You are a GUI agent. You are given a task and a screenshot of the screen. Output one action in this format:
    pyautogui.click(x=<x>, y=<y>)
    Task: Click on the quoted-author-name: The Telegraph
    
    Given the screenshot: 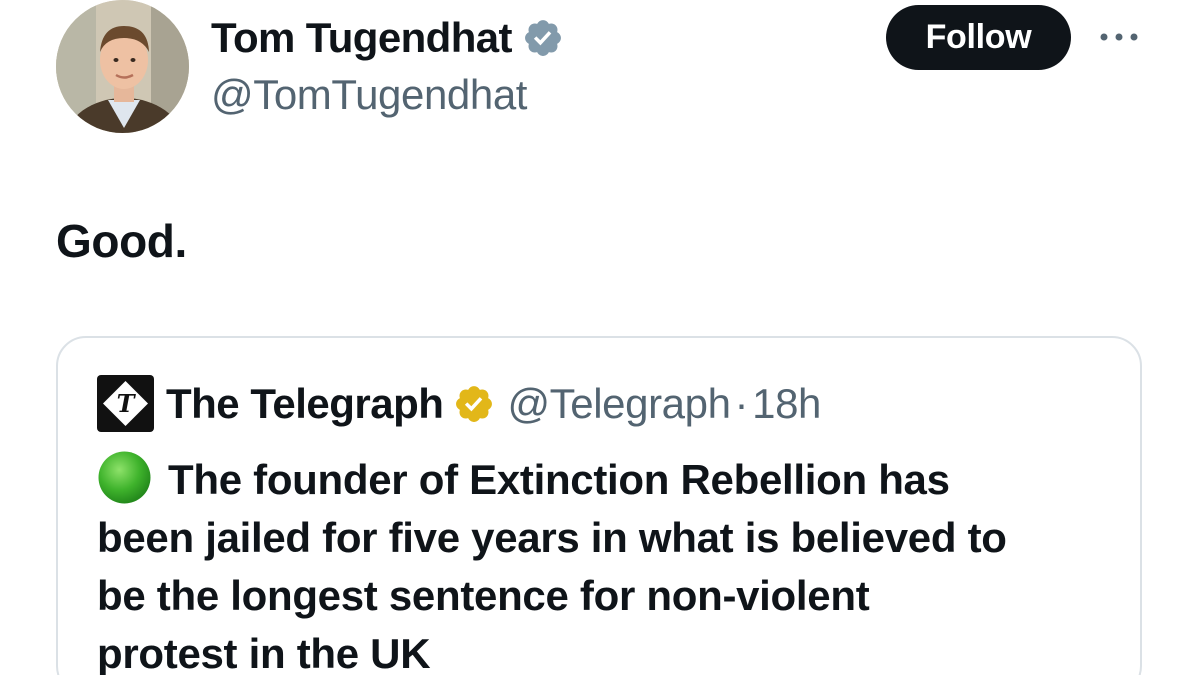 What is the action you would take?
    pyautogui.click(x=305, y=404)
    